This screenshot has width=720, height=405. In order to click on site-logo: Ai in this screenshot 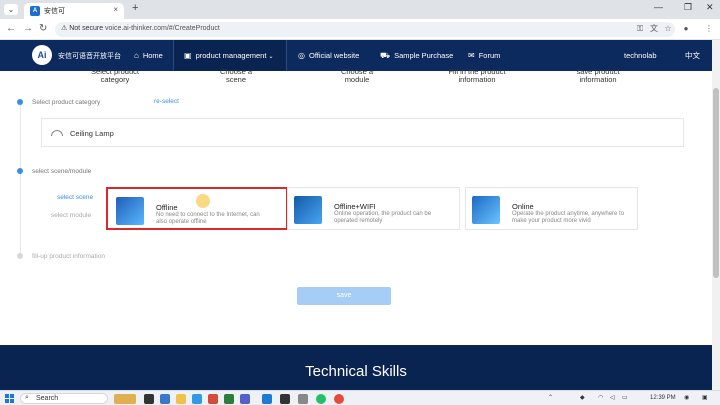, I will do `click(42, 55)`.